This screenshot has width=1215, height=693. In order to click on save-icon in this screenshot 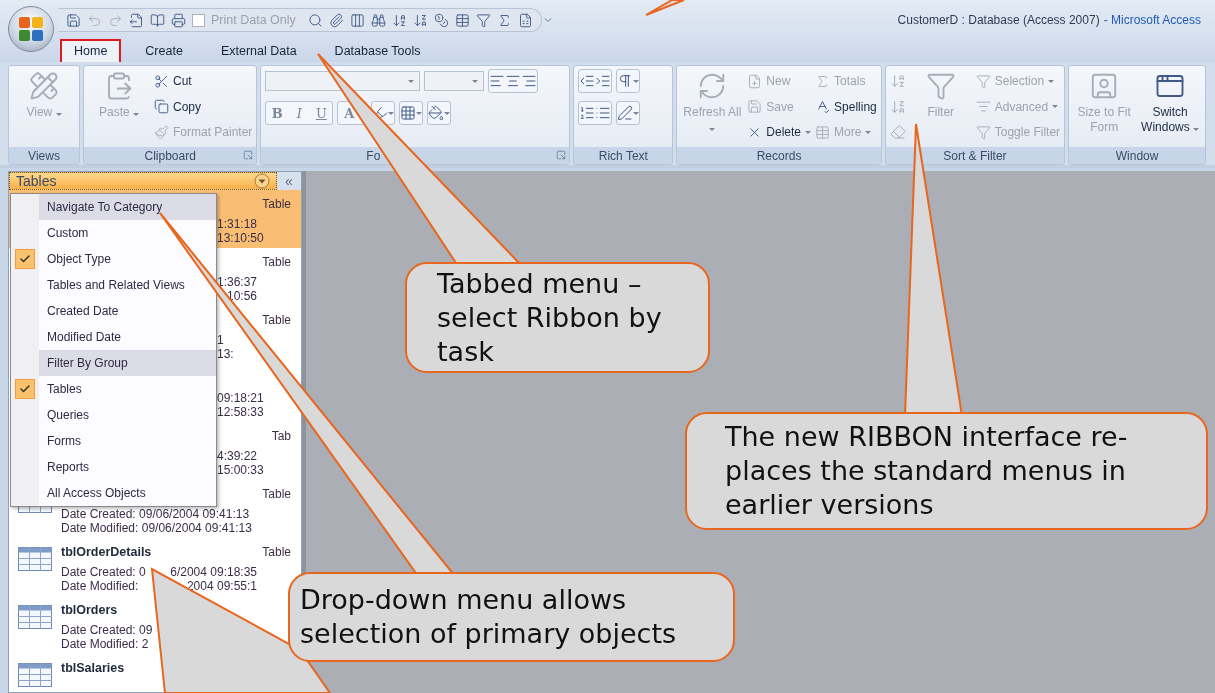, I will do `click(73, 20)`.